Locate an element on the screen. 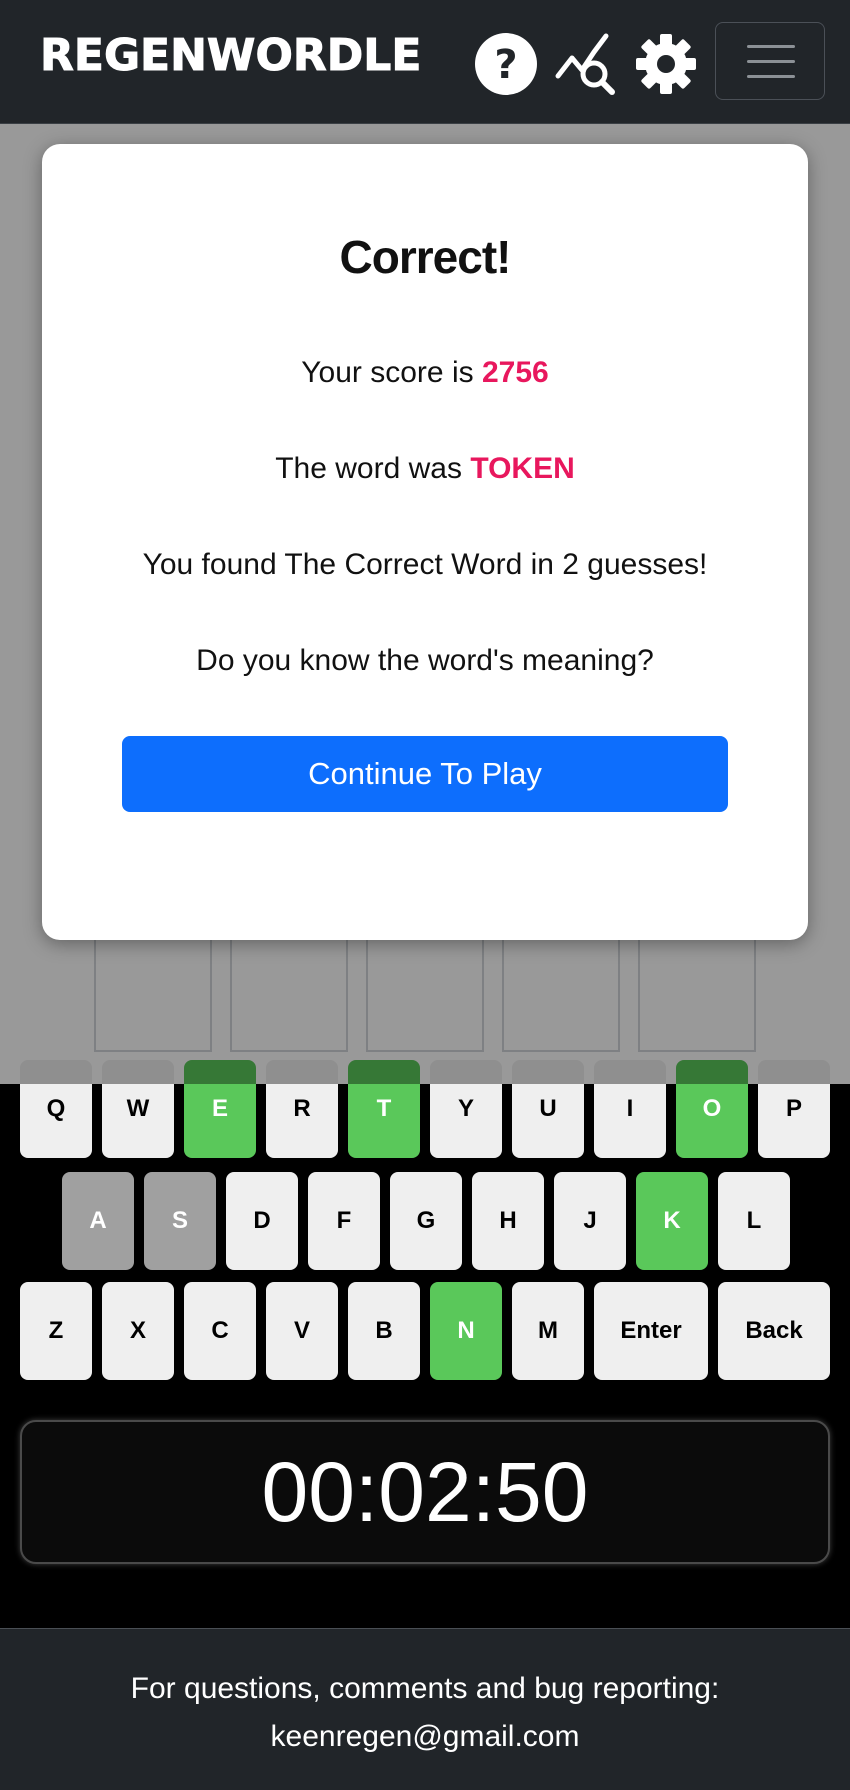 The height and width of the screenshot is (1790, 850). key: V is located at coordinates (302, 1331).